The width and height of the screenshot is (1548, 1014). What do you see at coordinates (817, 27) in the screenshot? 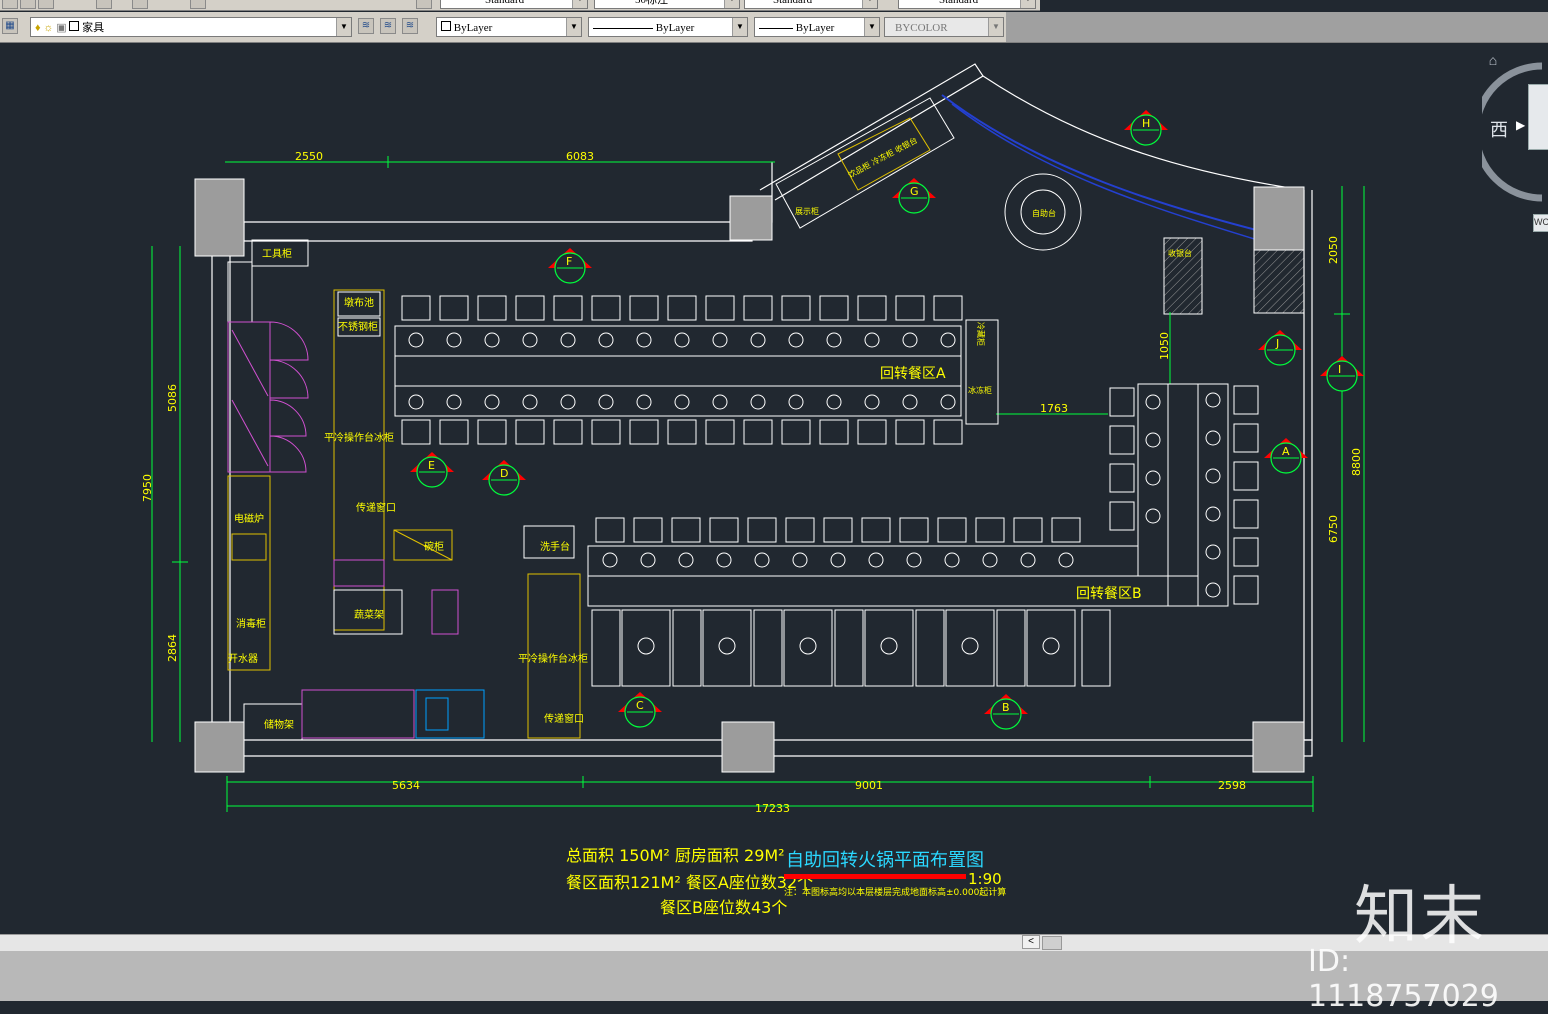
I see `lineweight-combo: ByLayer ▼` at bounding box center [817, 27].